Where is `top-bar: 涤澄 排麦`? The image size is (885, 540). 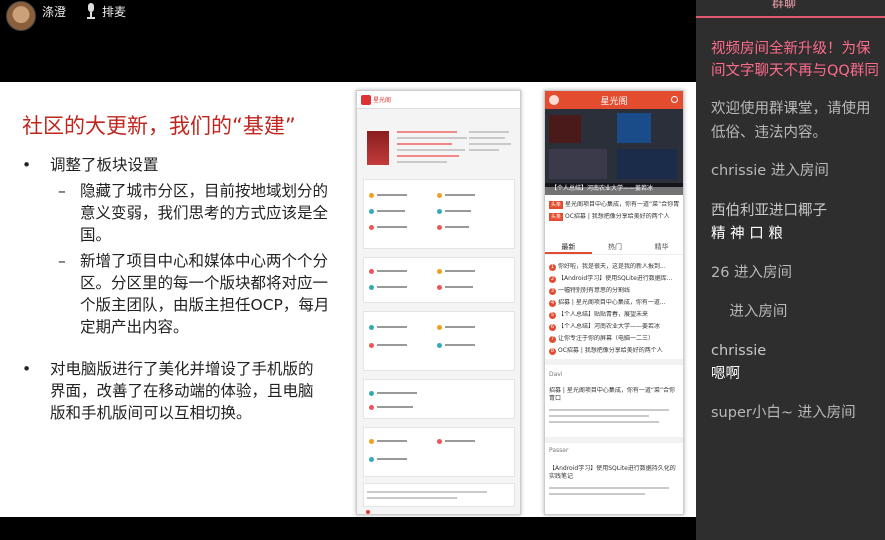
top-bar: 涤澄 排麦 is located at coordinates (348, 15).